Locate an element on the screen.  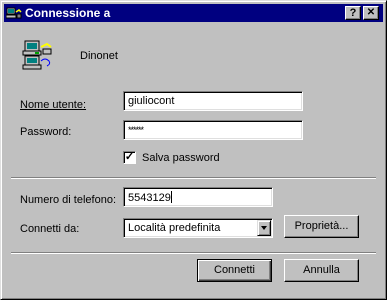
separator-bottom is located at coordinates (193, 253).